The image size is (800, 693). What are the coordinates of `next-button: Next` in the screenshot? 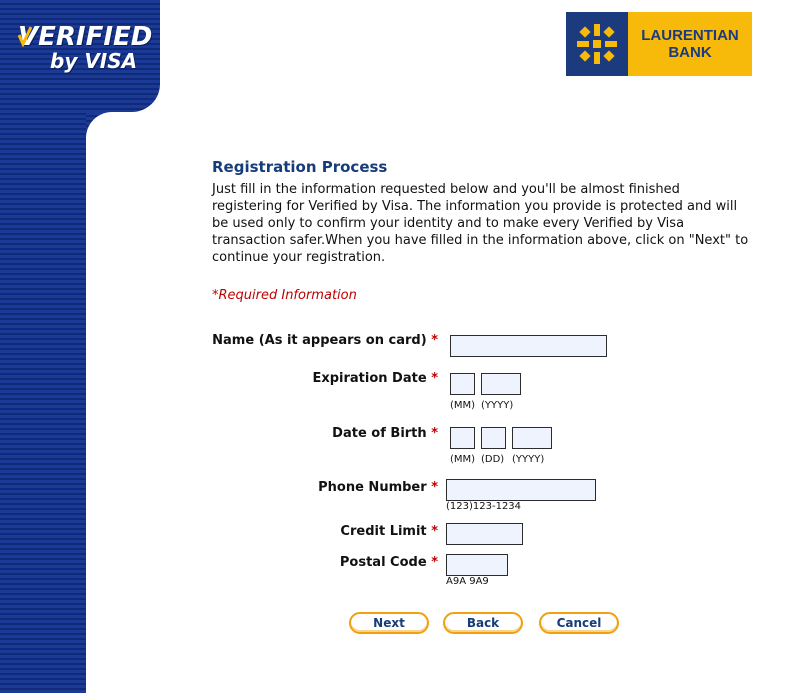 It's located at (389, 623).